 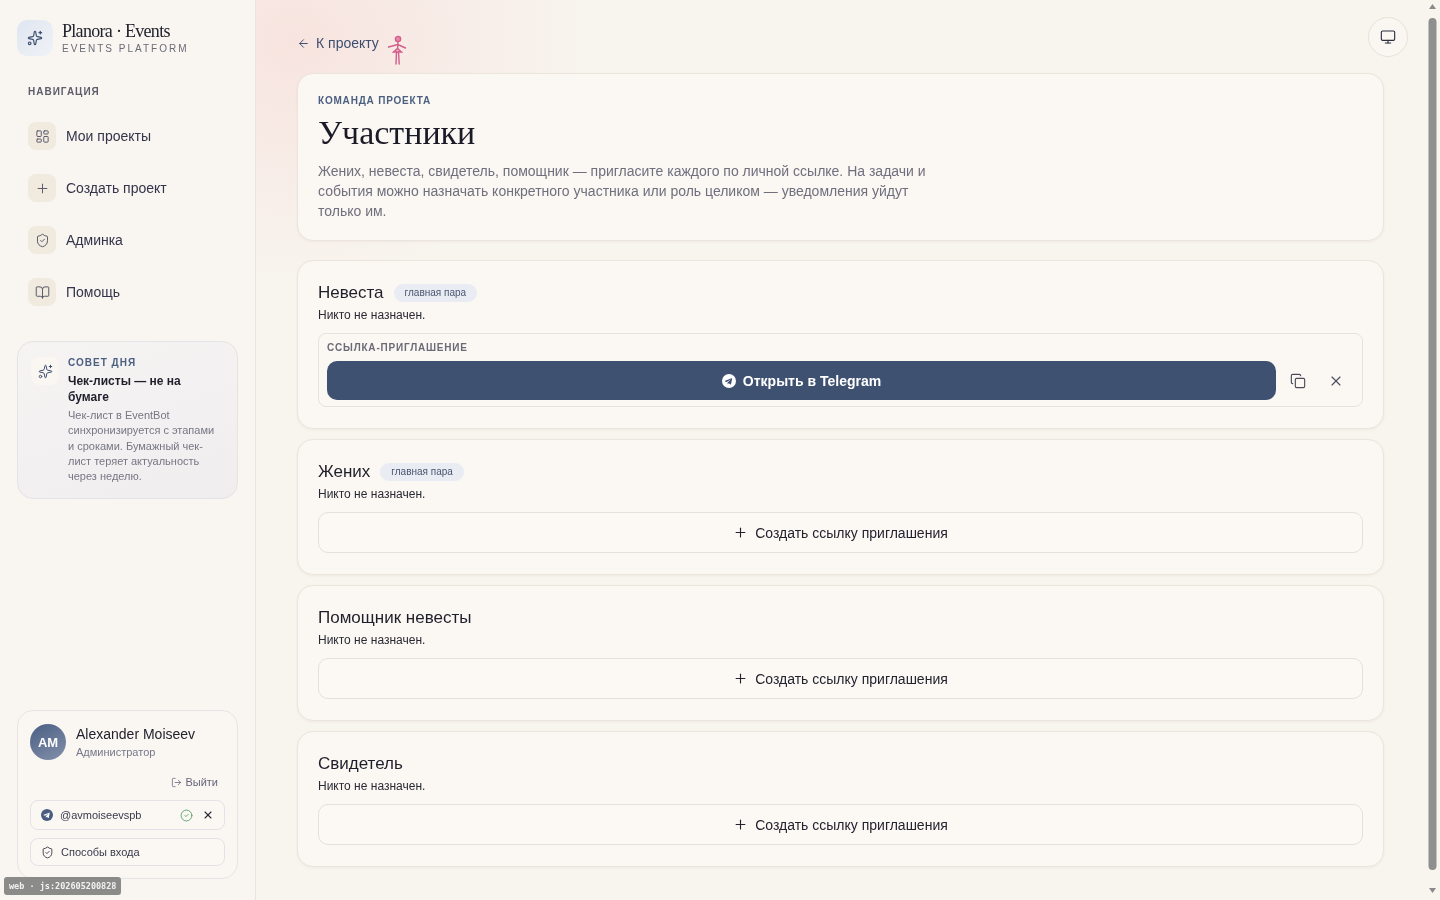 I want to click on display-button, so click(x=1388, y=37).